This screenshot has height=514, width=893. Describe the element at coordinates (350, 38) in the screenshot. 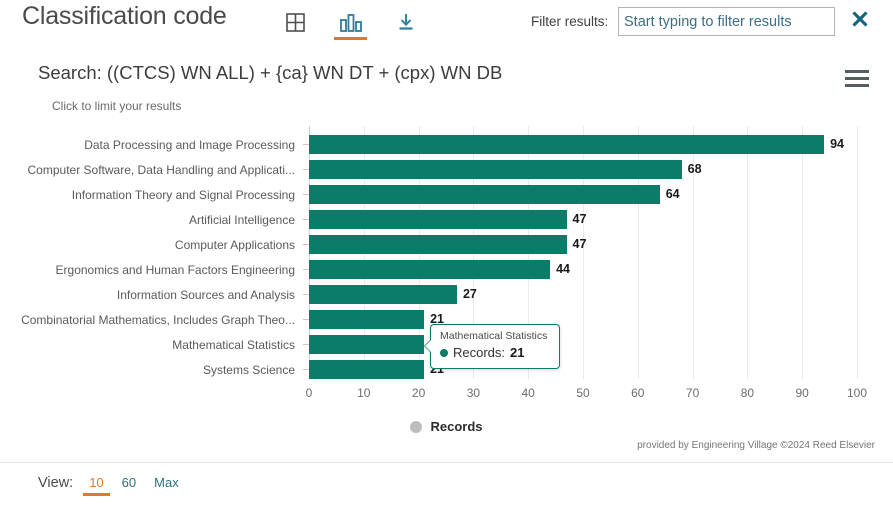

I see `active-view-underline` at that location.